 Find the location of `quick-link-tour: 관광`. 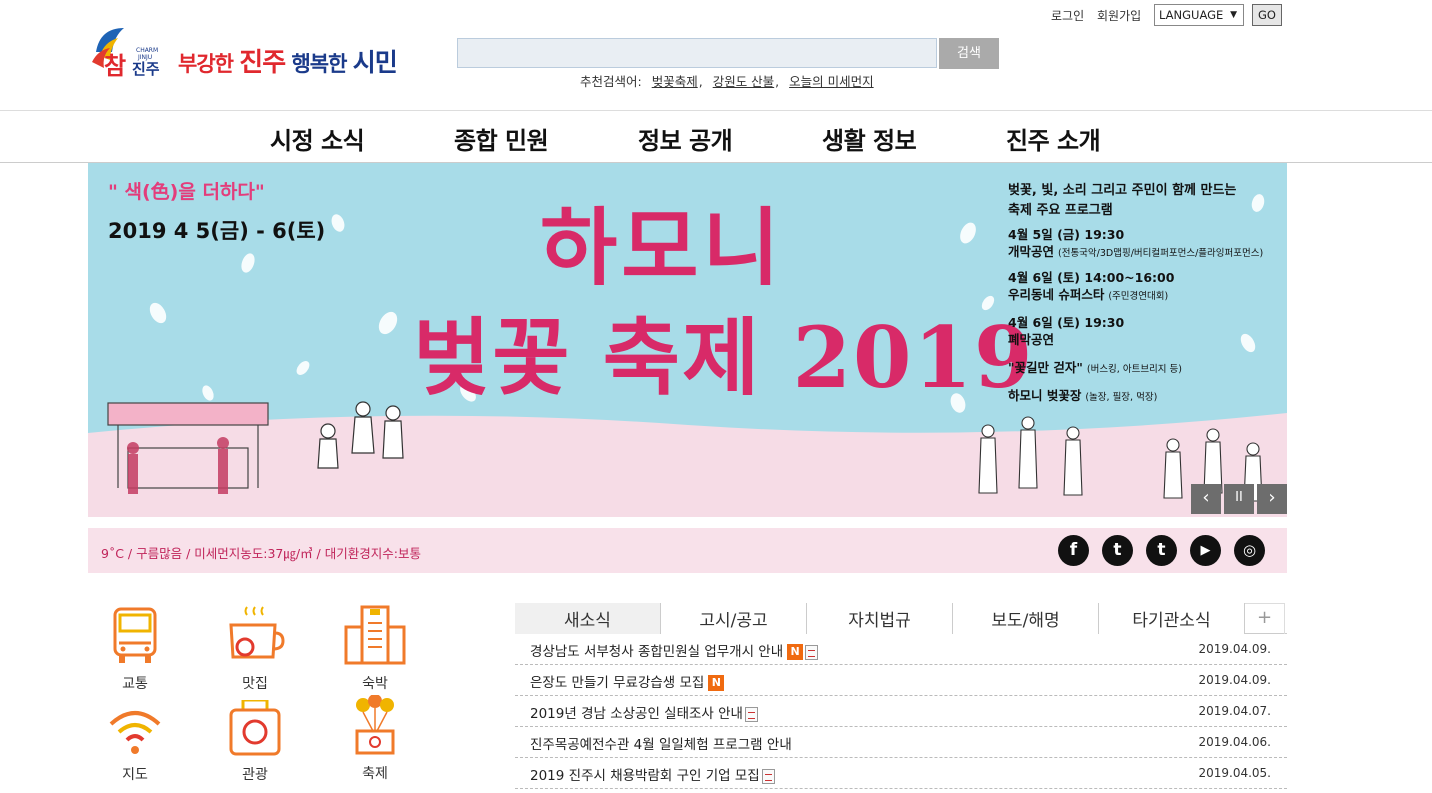

quick-link-tour: 관광 is located at coordinates (255, 742).